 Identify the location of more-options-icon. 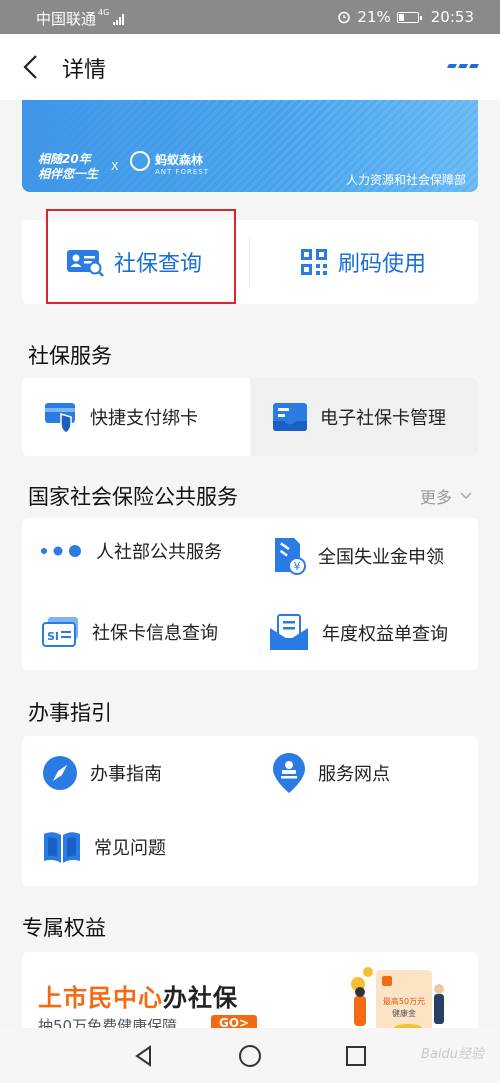
(463, 66).